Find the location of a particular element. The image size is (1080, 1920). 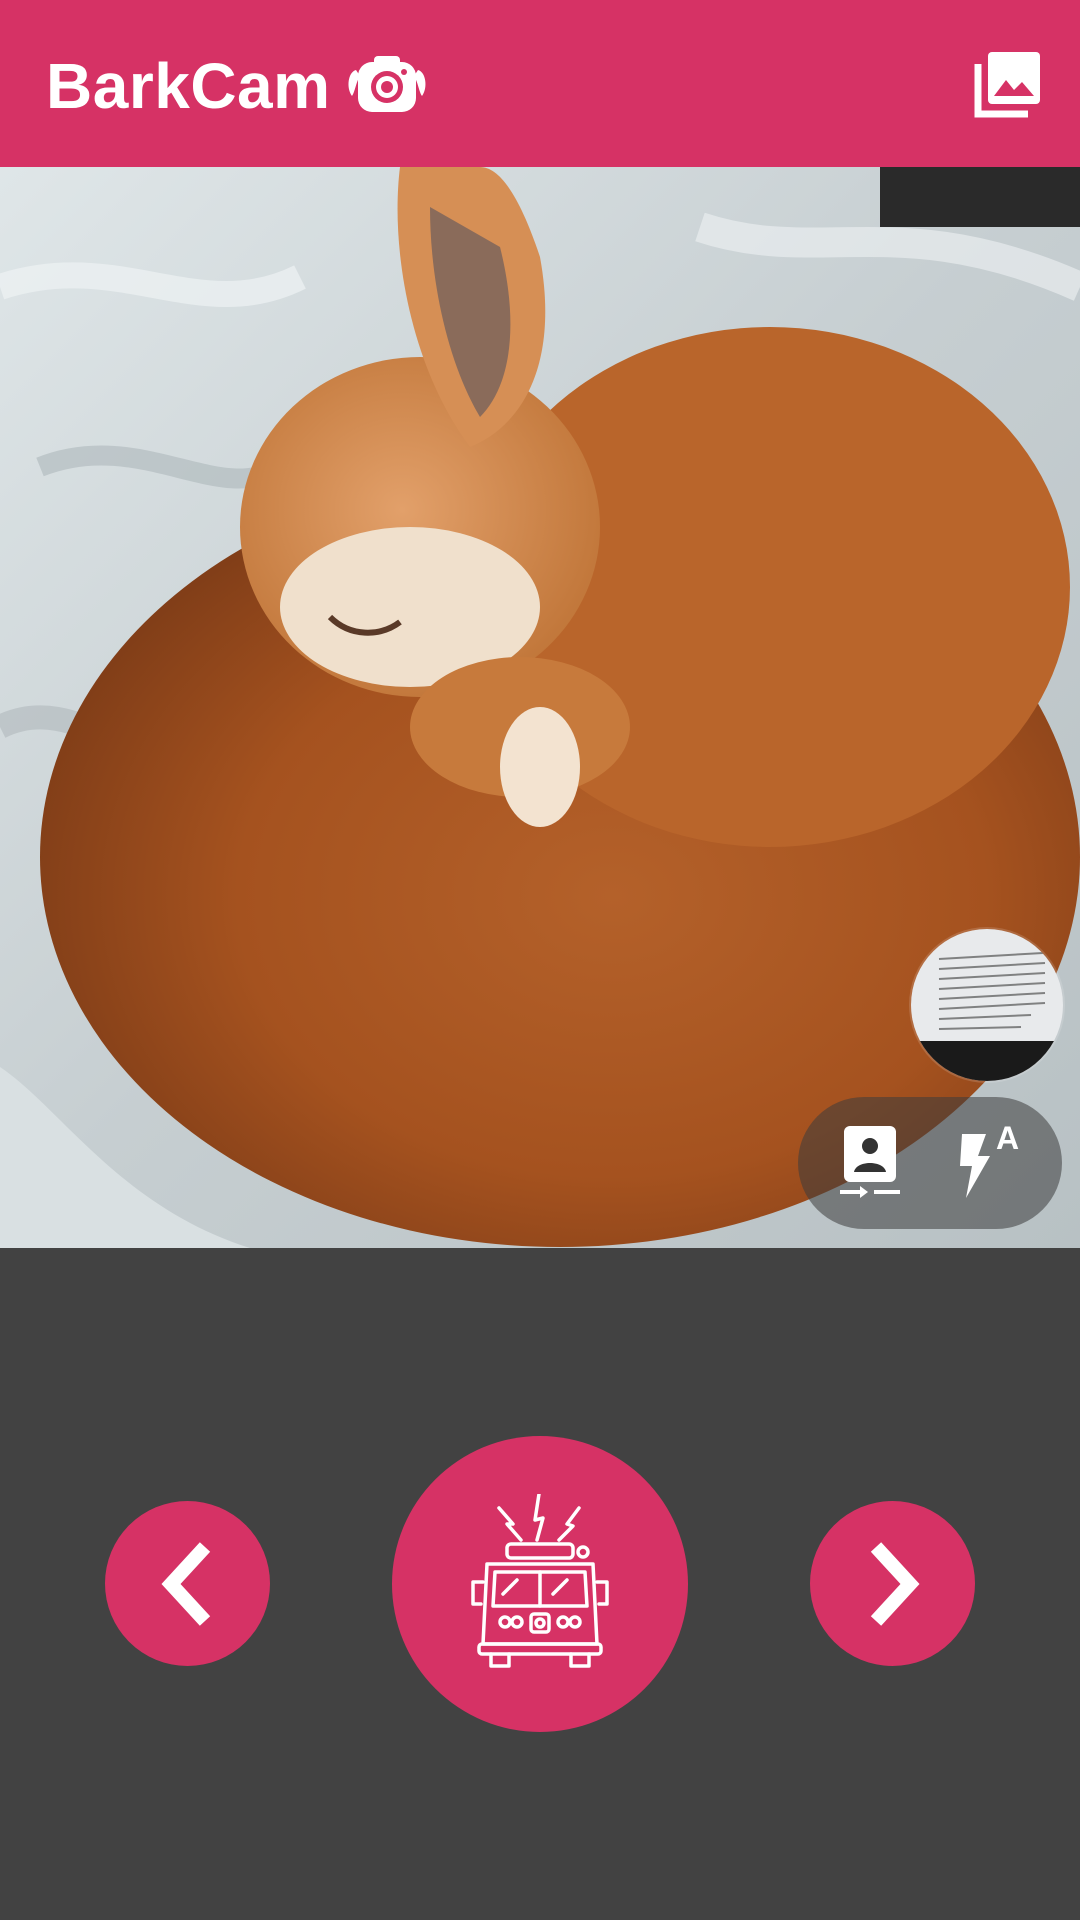

thumbnail-image is located at coordinates (987, 1005).